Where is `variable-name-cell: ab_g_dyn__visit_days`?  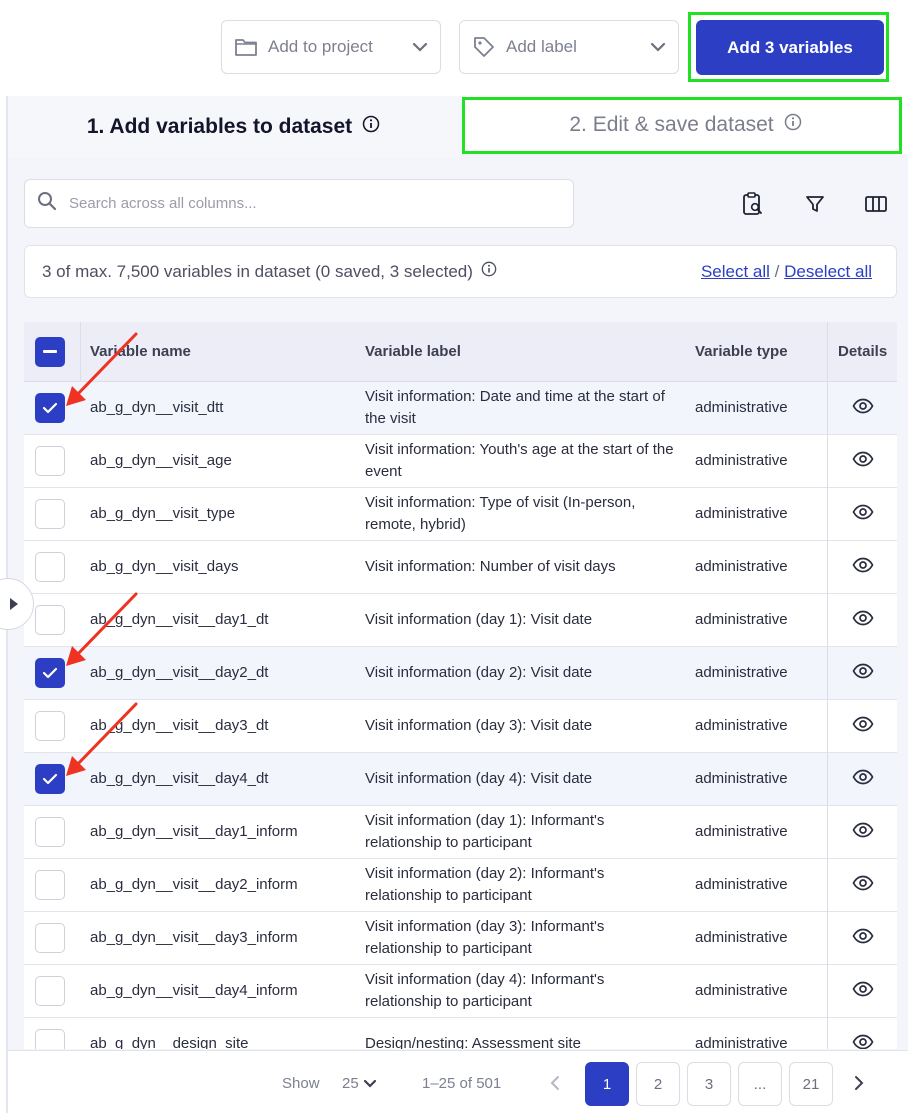 variable-name-cell: ab_g_dyn__visit_days is located at coordinates (164, 566).